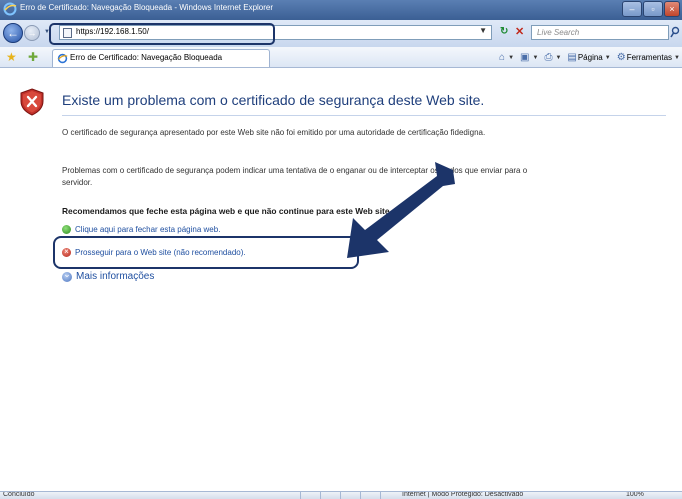  Describe the element at coordinates (600, 32) in the screenshot. I see `search-input: Live Search` at that location.